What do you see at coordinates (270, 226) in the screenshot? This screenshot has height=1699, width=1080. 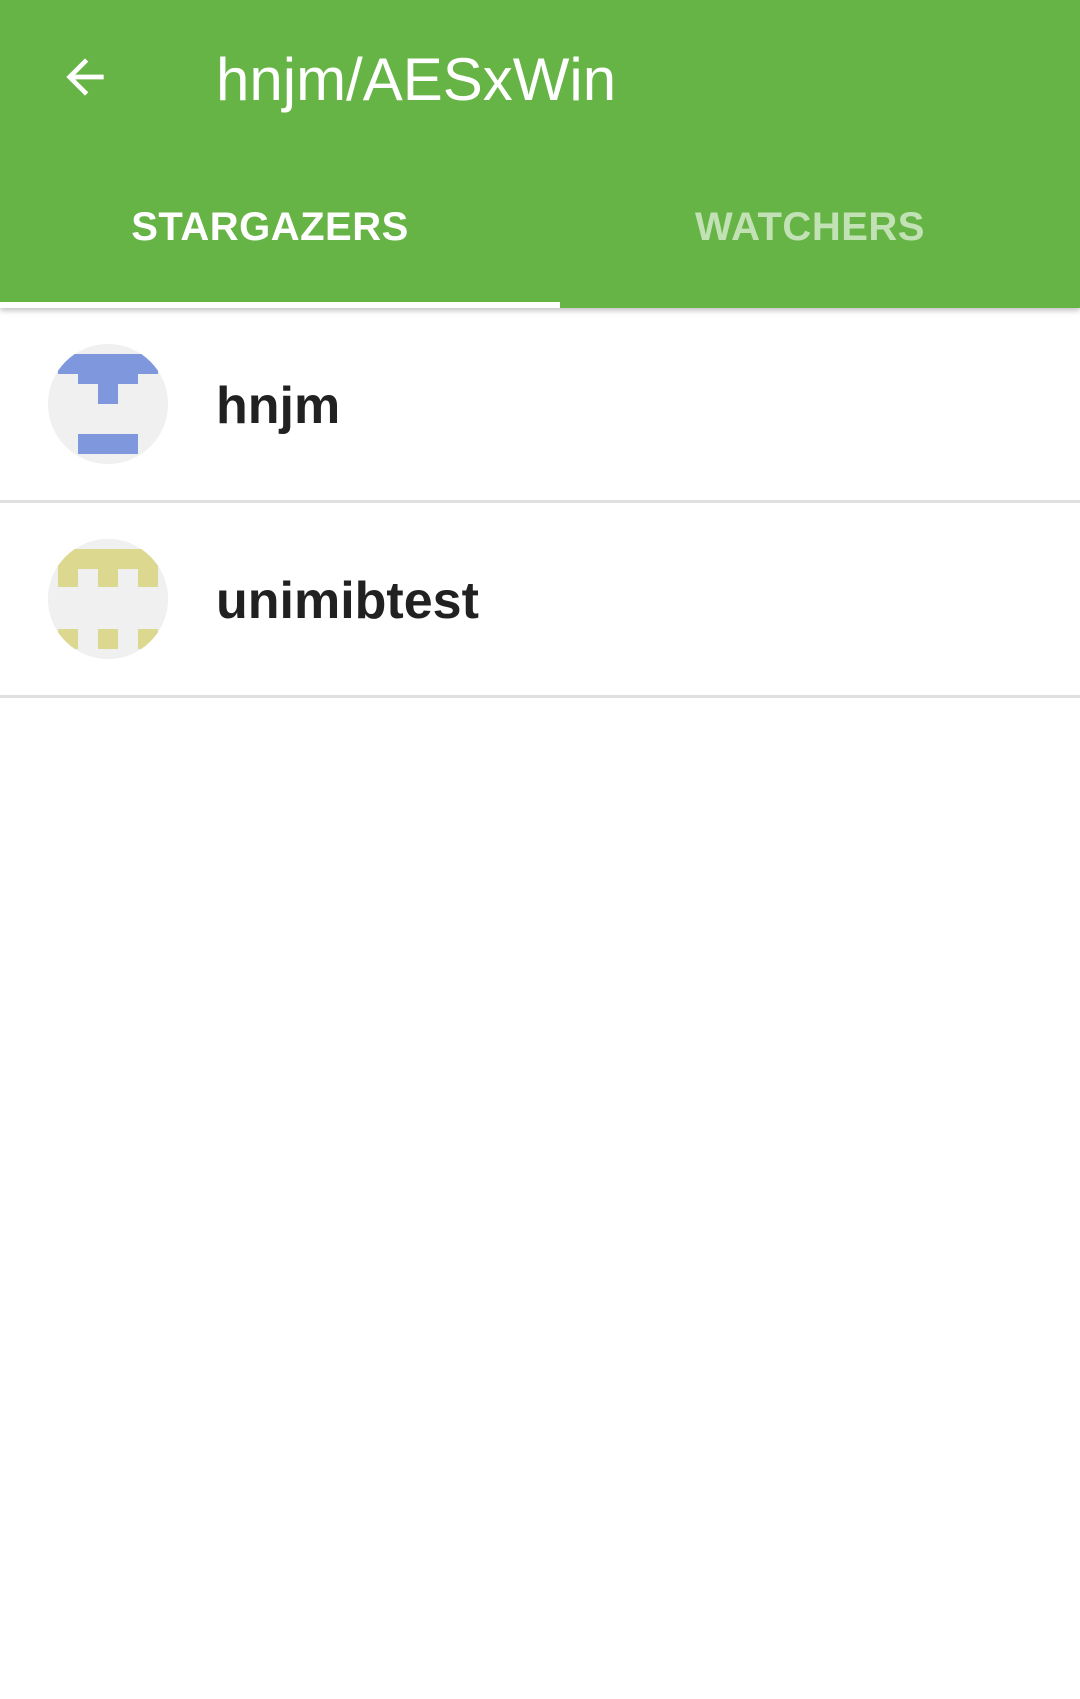 I see `tab-label-stargazers: STARGAZERS` at bounding box center [270, 226].